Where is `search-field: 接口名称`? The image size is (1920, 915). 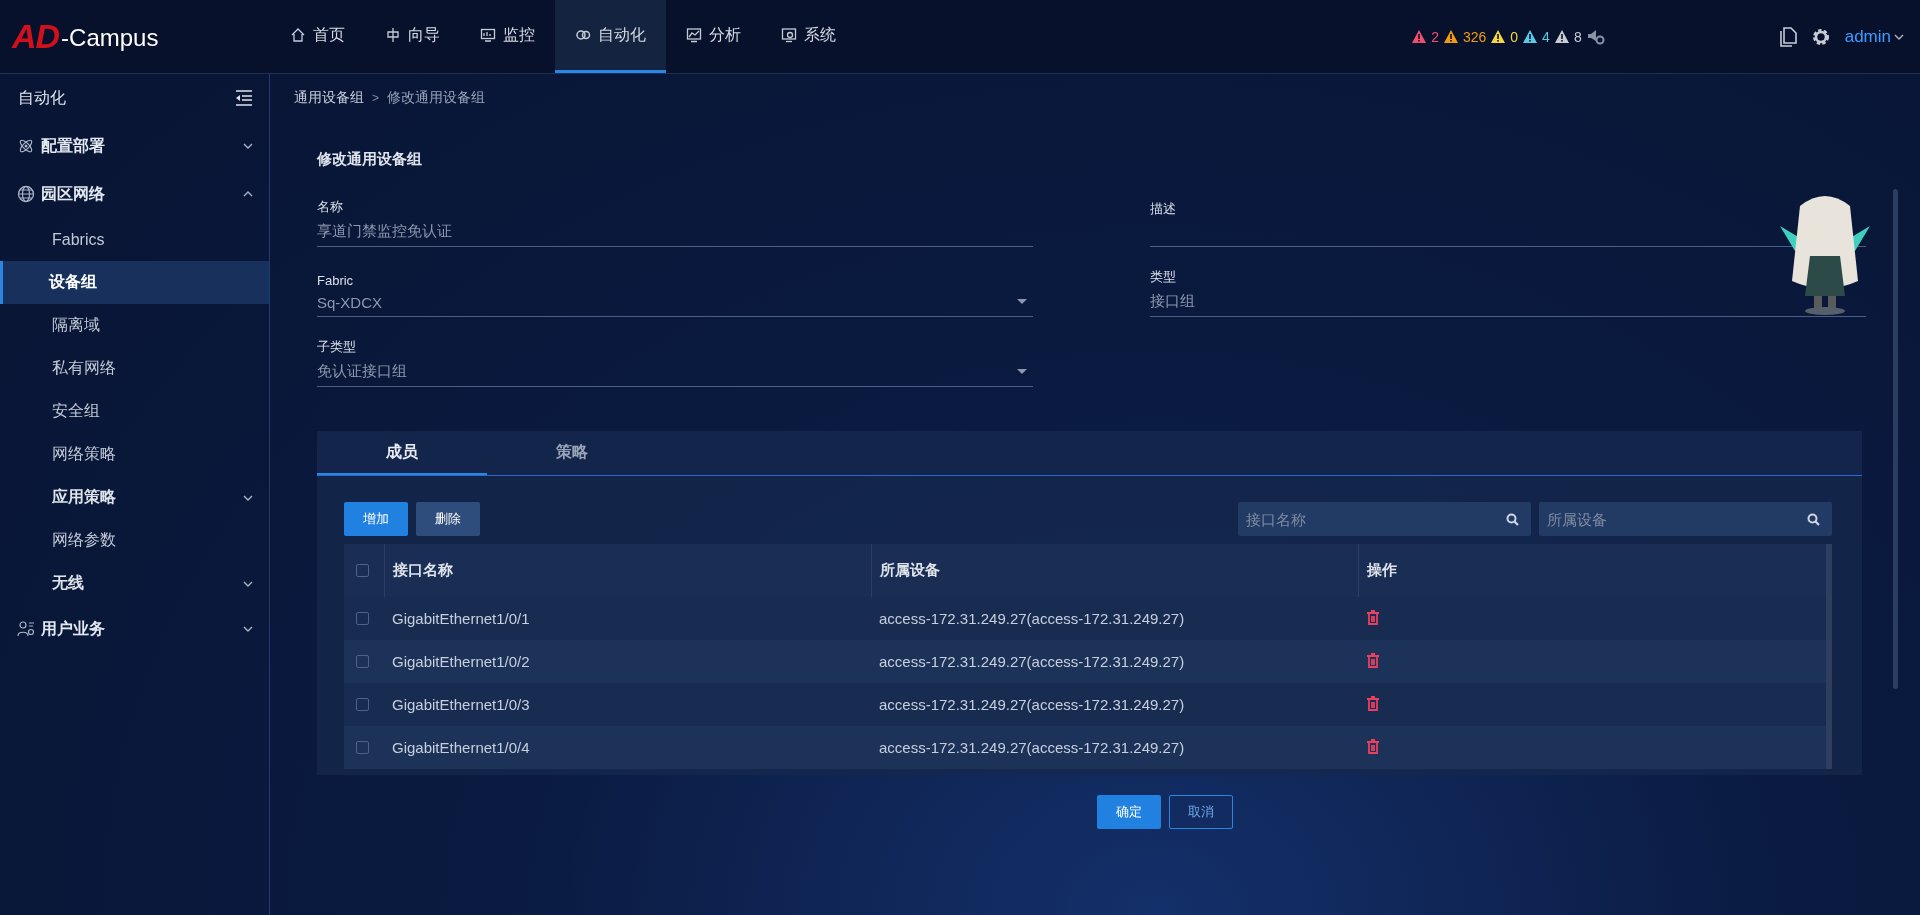
search-field: 接口名称 is located at coordinates (1384, 519).